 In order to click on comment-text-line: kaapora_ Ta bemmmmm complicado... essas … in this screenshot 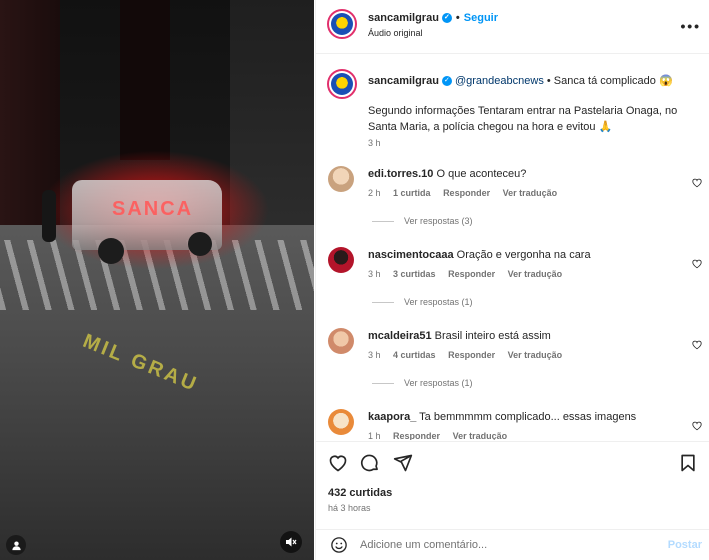, I will do `click(502, 417)`.